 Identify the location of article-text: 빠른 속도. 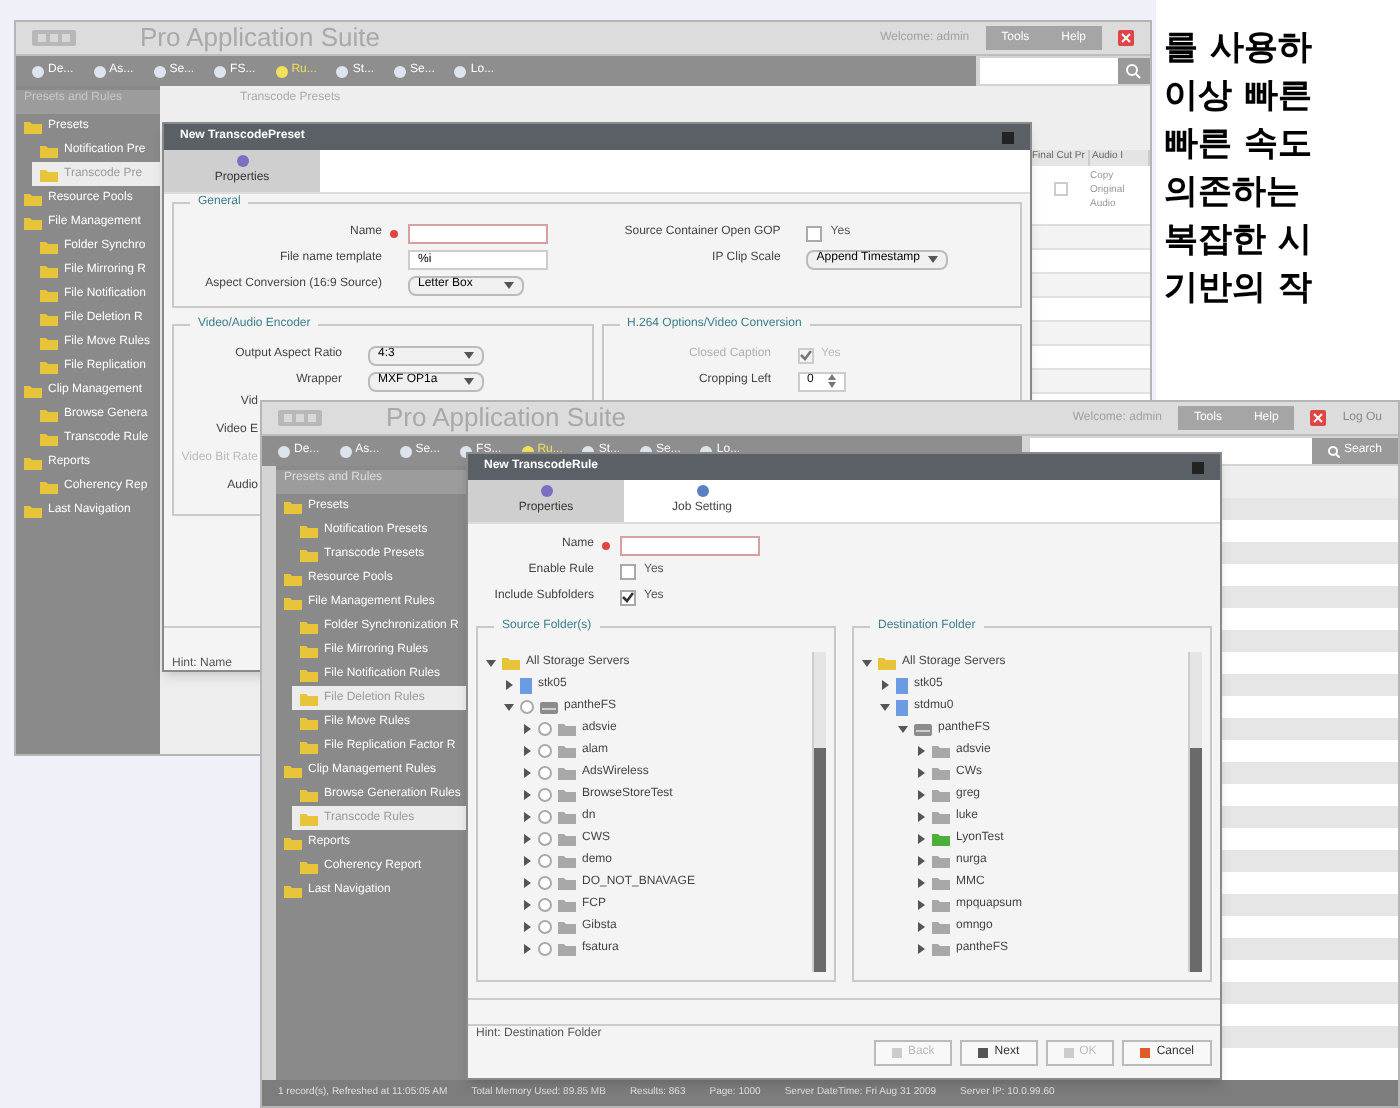
(1239, 145).